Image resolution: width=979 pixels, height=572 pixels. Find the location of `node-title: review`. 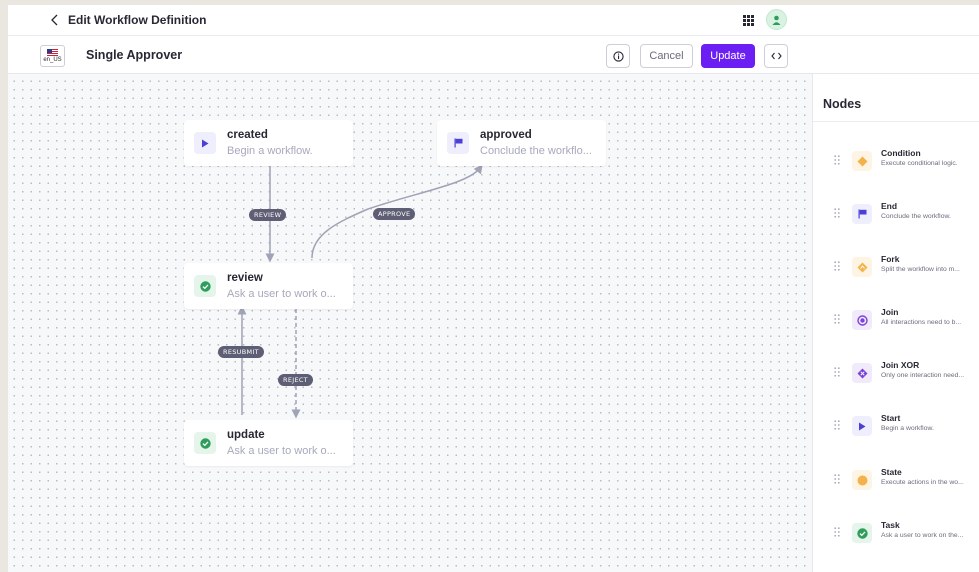

node-title: review is located at coordinates (245, 278).